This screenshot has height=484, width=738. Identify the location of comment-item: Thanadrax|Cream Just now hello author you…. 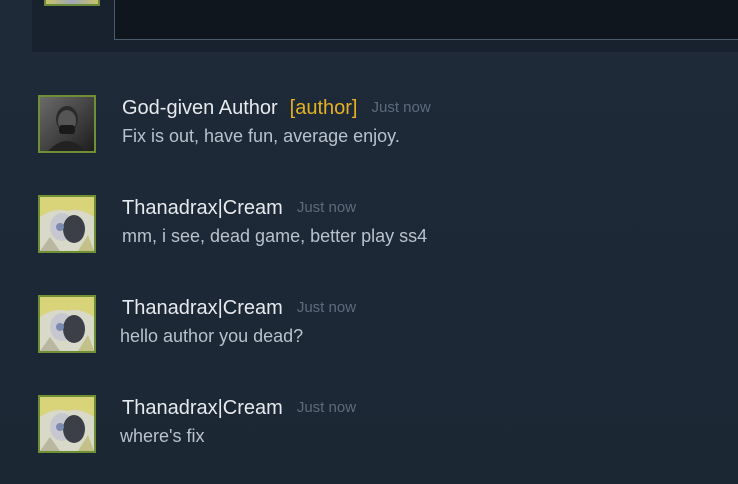
(378, 325).